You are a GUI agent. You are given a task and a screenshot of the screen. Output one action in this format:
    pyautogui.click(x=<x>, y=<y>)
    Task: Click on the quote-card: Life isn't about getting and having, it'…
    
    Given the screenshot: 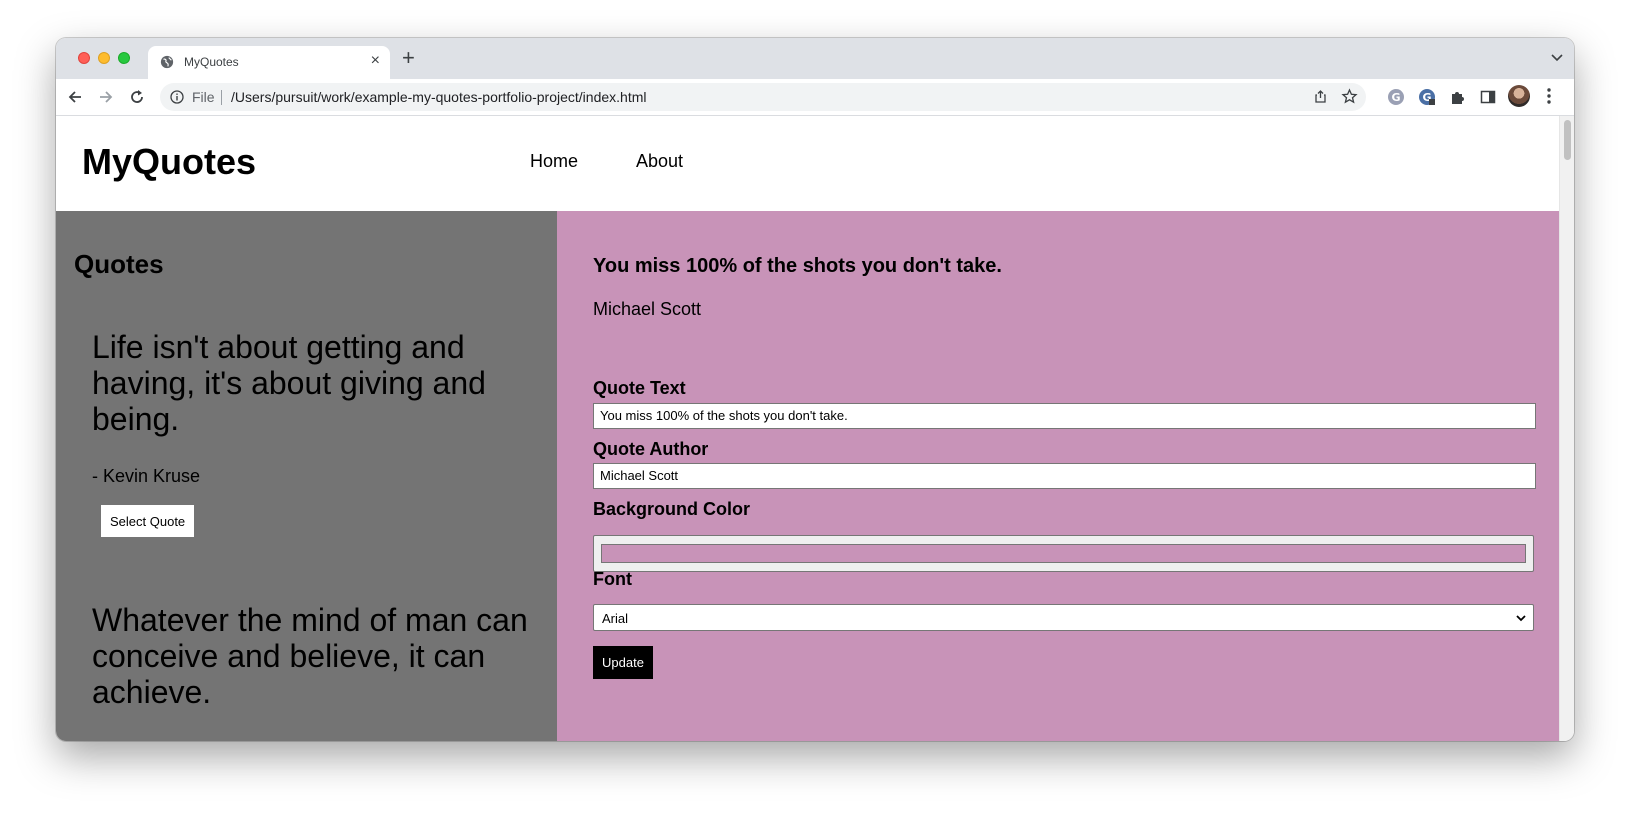 What is the action you would take?
    pyautogui.click(x=312, y=433)
    